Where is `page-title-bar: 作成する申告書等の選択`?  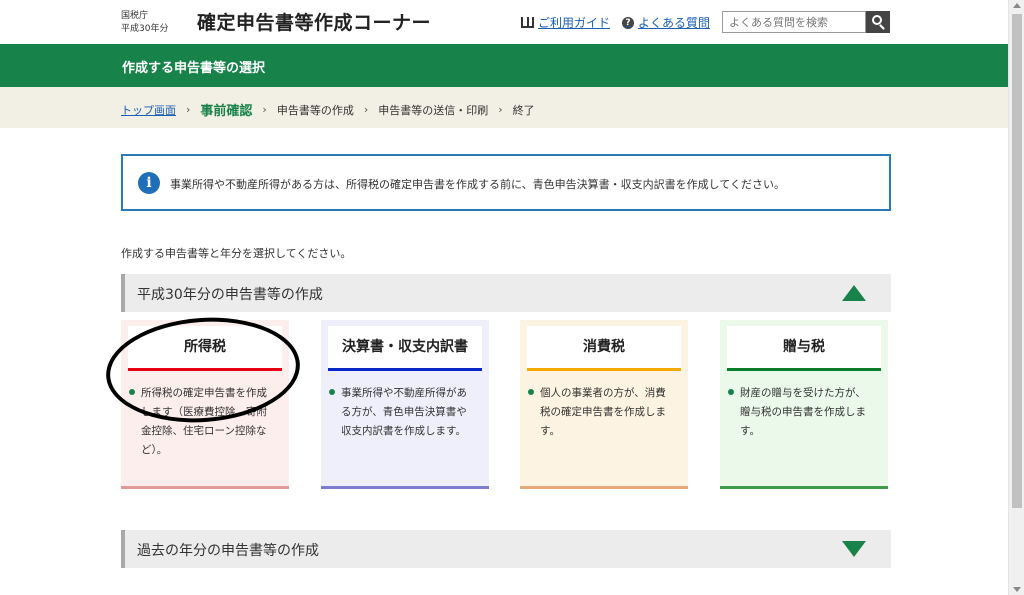 page-title-bar: 作成する申告書等の選択 is located at coordinates (504, 65).